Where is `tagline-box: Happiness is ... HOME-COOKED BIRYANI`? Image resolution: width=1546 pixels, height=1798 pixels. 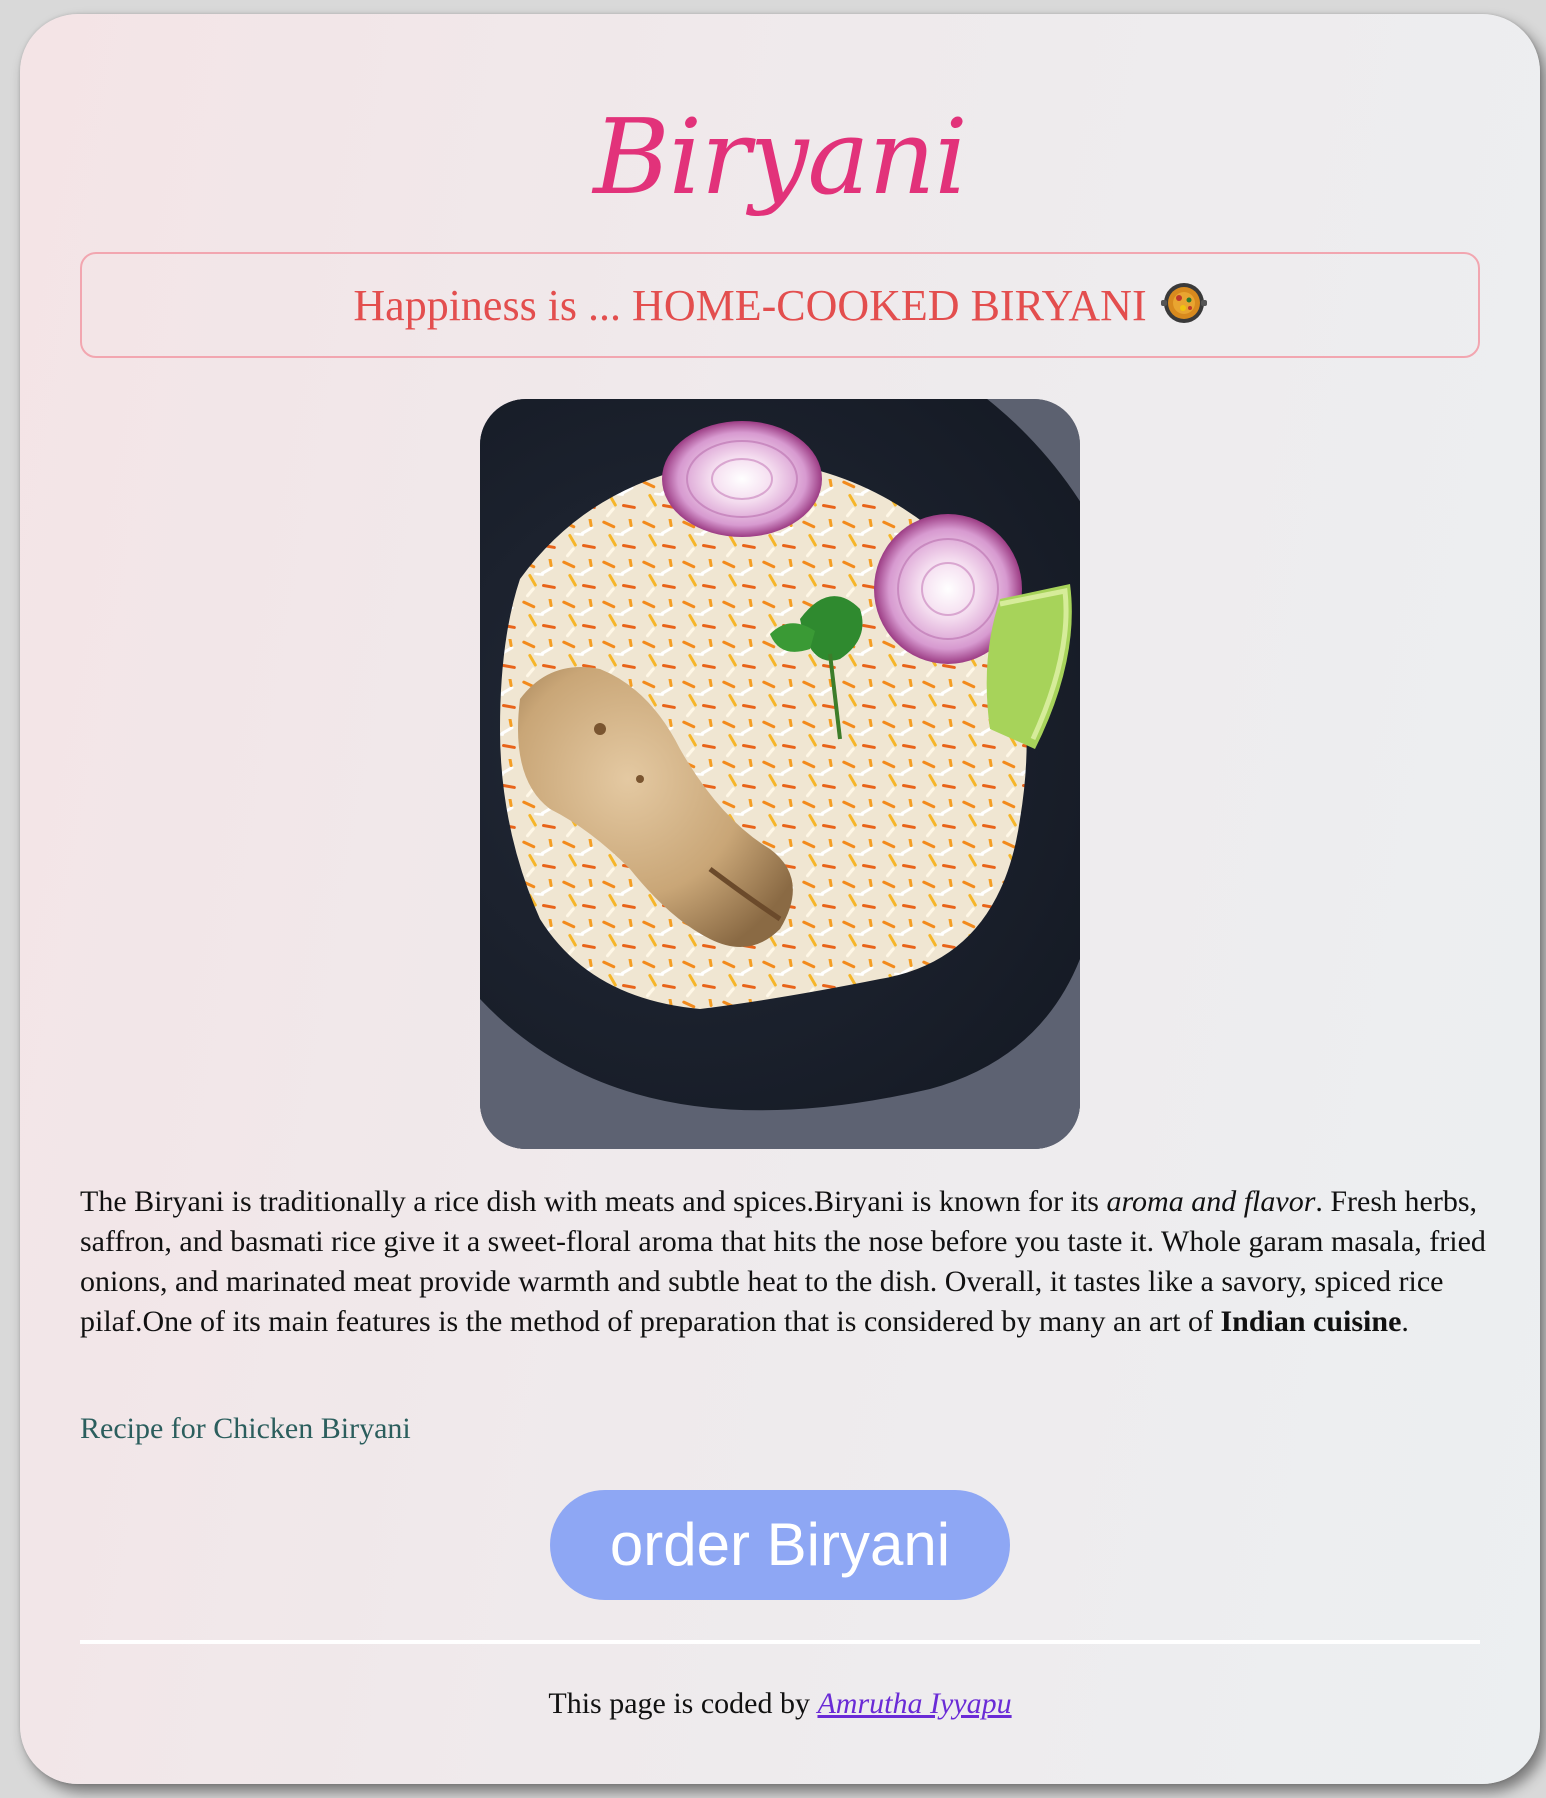 tagline-box: Happiness is ... HOME-COOKED BIRYANI is located at coordinates (780, 305).